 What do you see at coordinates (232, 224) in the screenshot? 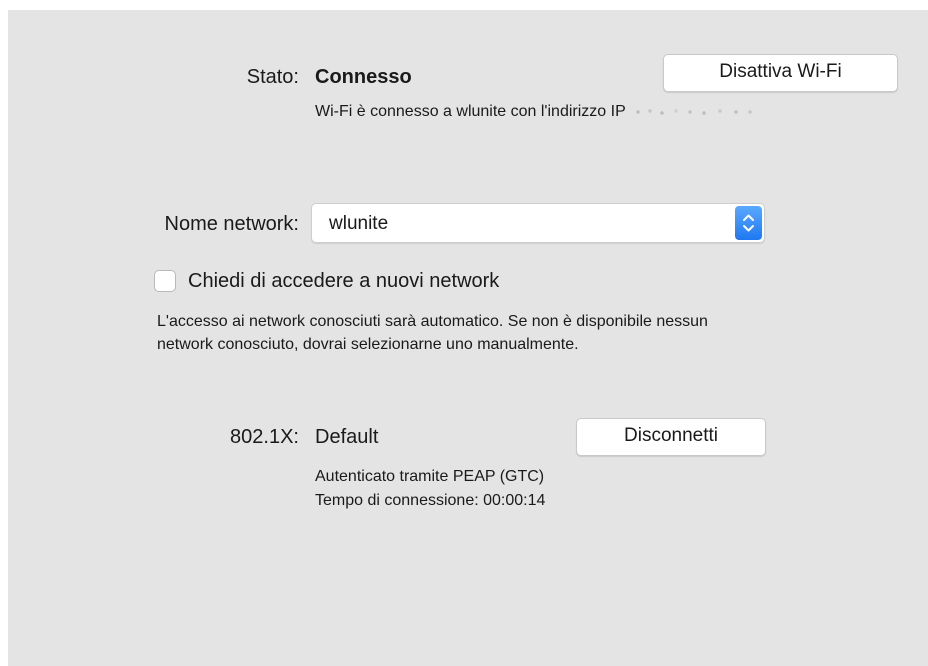
I see `network-name-label: Nome network:` at bounding box center [232, 224].